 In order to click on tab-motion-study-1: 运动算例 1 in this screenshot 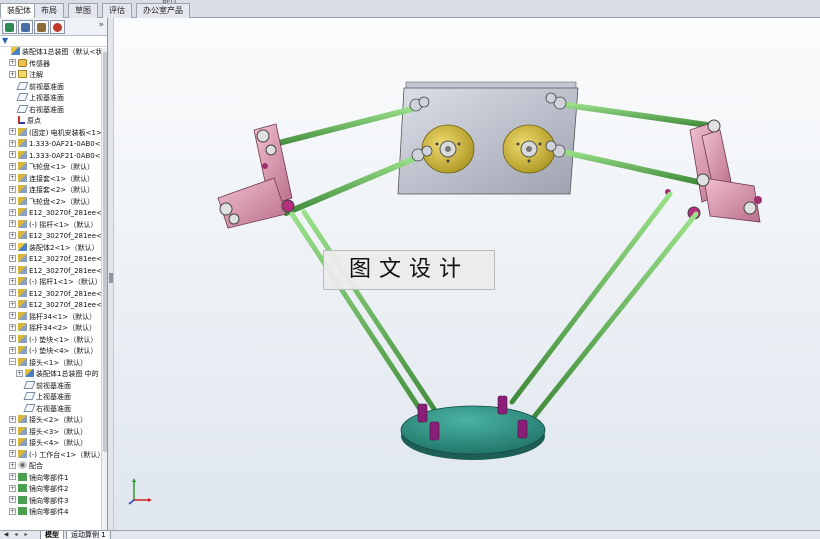, I will do `click(88, 535)`.